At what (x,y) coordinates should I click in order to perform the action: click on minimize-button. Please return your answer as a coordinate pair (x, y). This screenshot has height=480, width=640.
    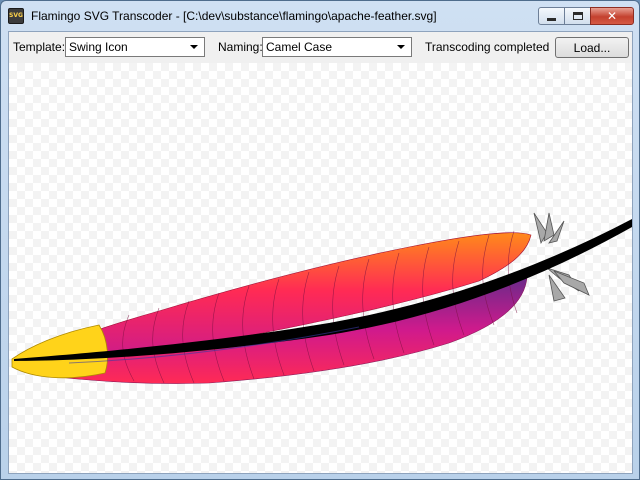
    Looking at the image, I should click on (551, 16).